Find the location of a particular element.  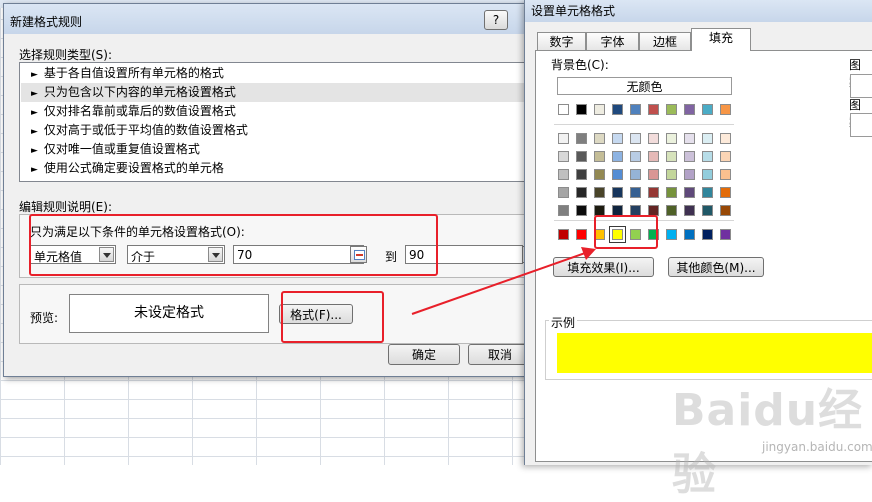

no-color-button: 无颜色 is located at coordinates (644, 86).